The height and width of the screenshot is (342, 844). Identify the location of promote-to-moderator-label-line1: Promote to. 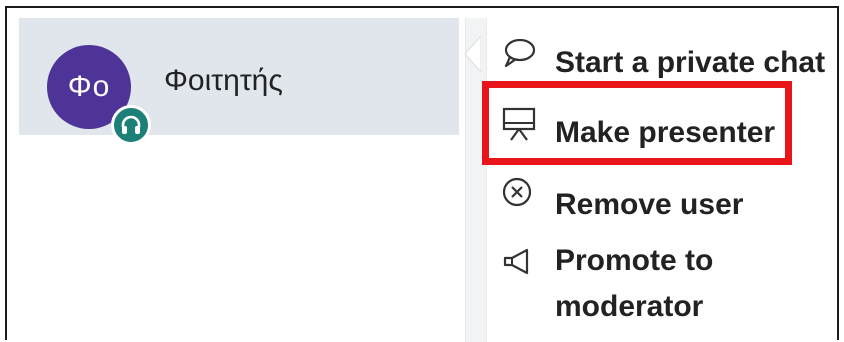
(634, 260).